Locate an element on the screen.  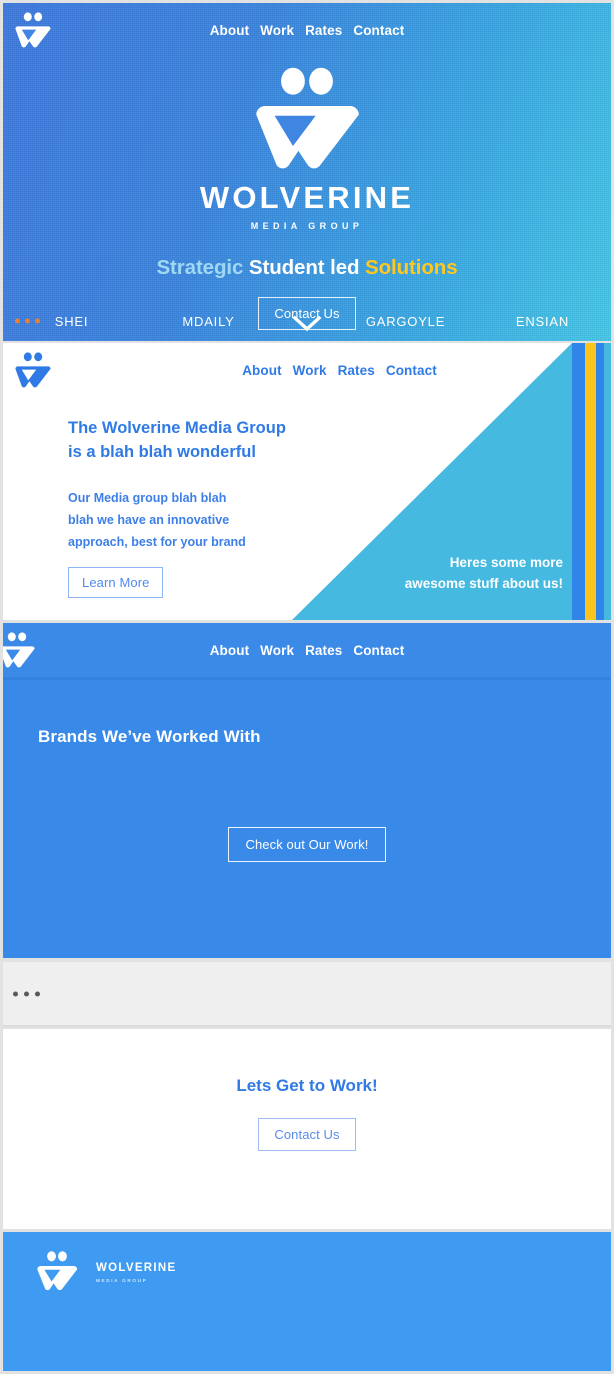
about-paragraph-line-1: Our Media group blah blah is located at coordinates (147, 497).